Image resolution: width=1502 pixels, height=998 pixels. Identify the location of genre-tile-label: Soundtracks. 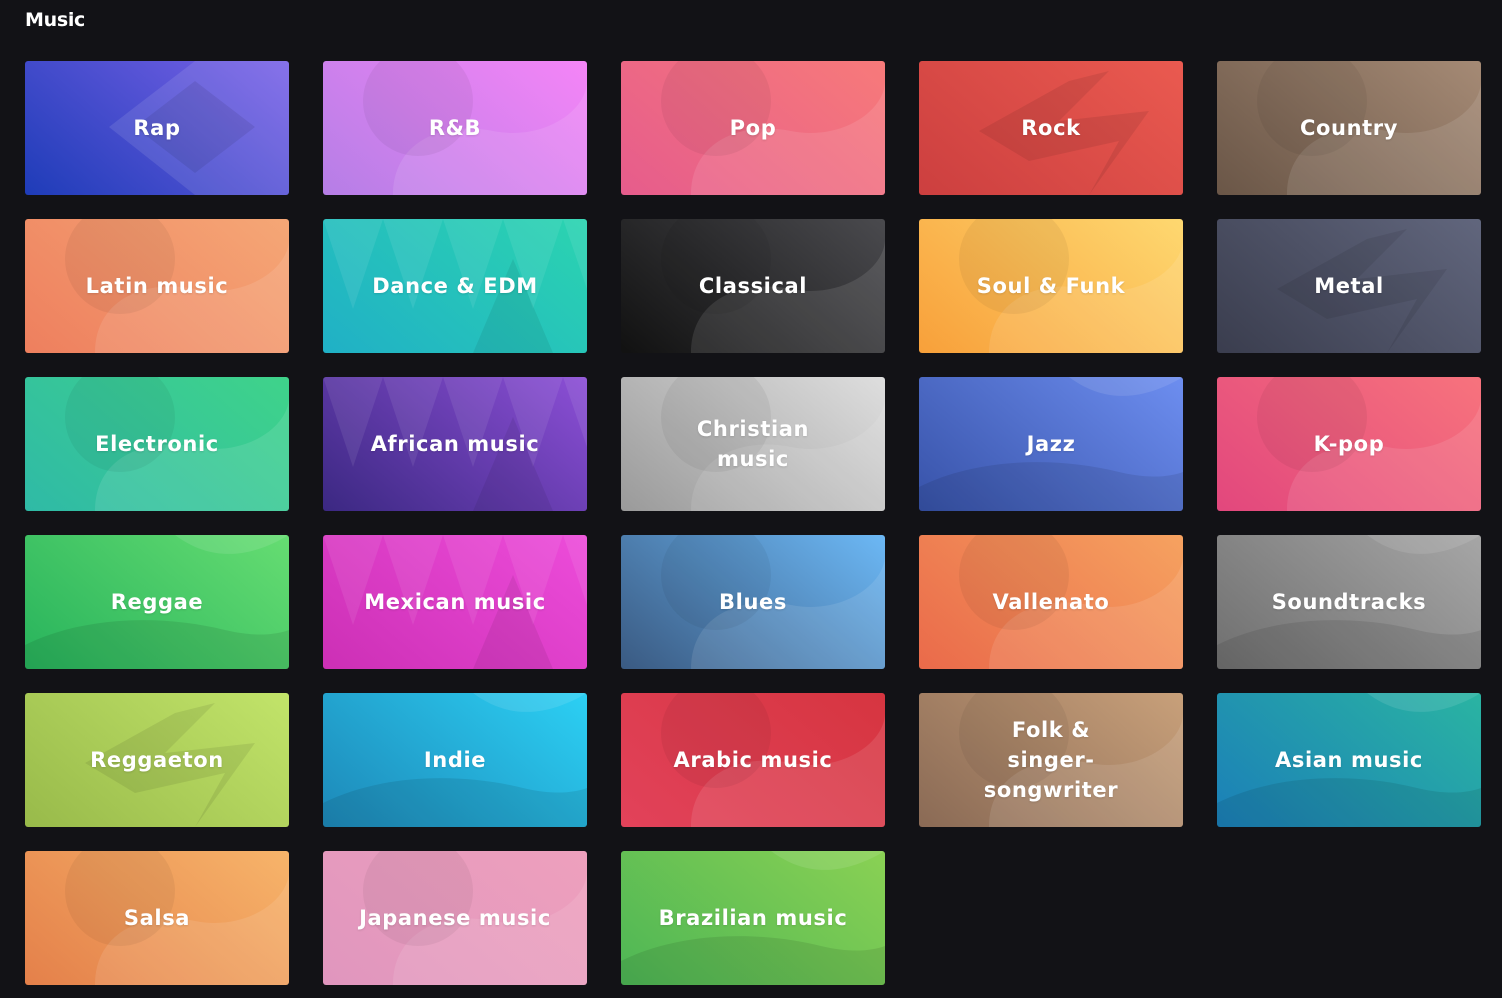
(1349, 602).